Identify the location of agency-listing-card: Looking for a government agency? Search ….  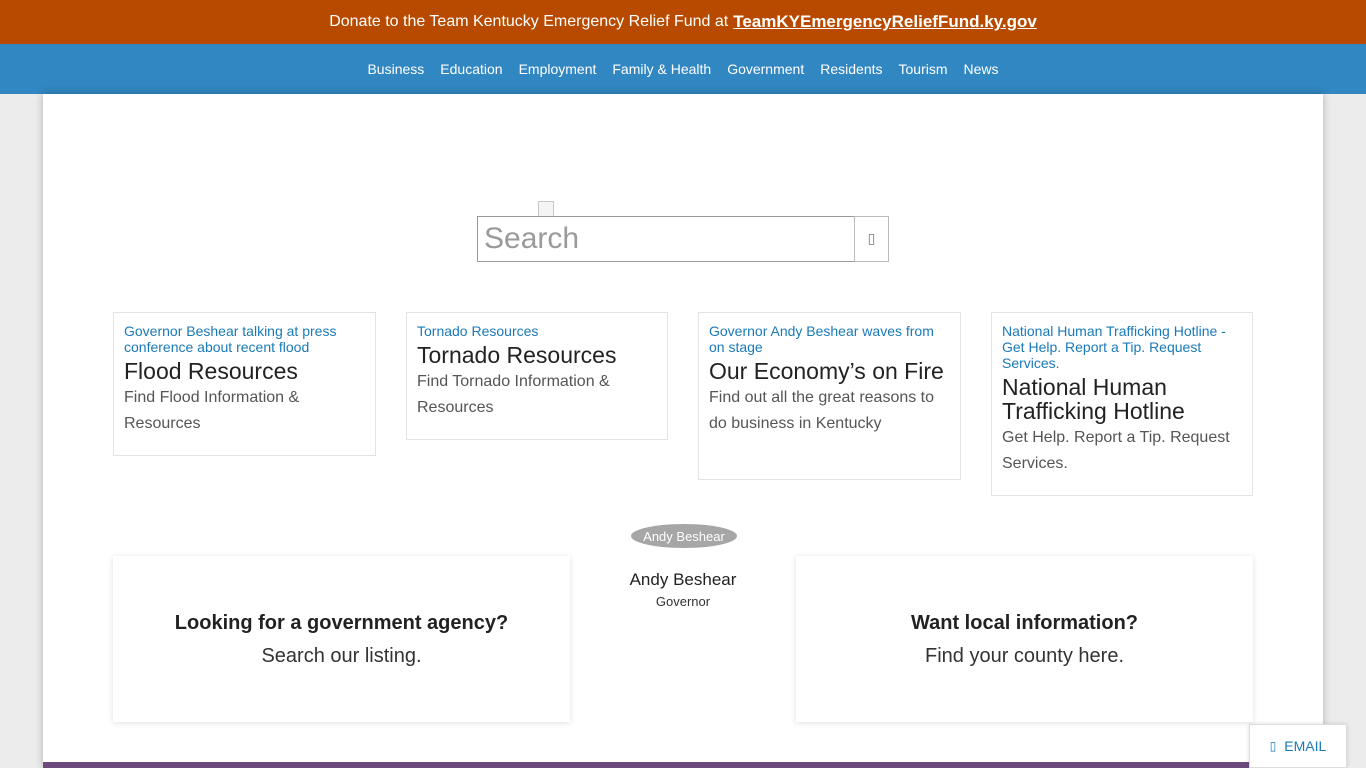
(341, 639).